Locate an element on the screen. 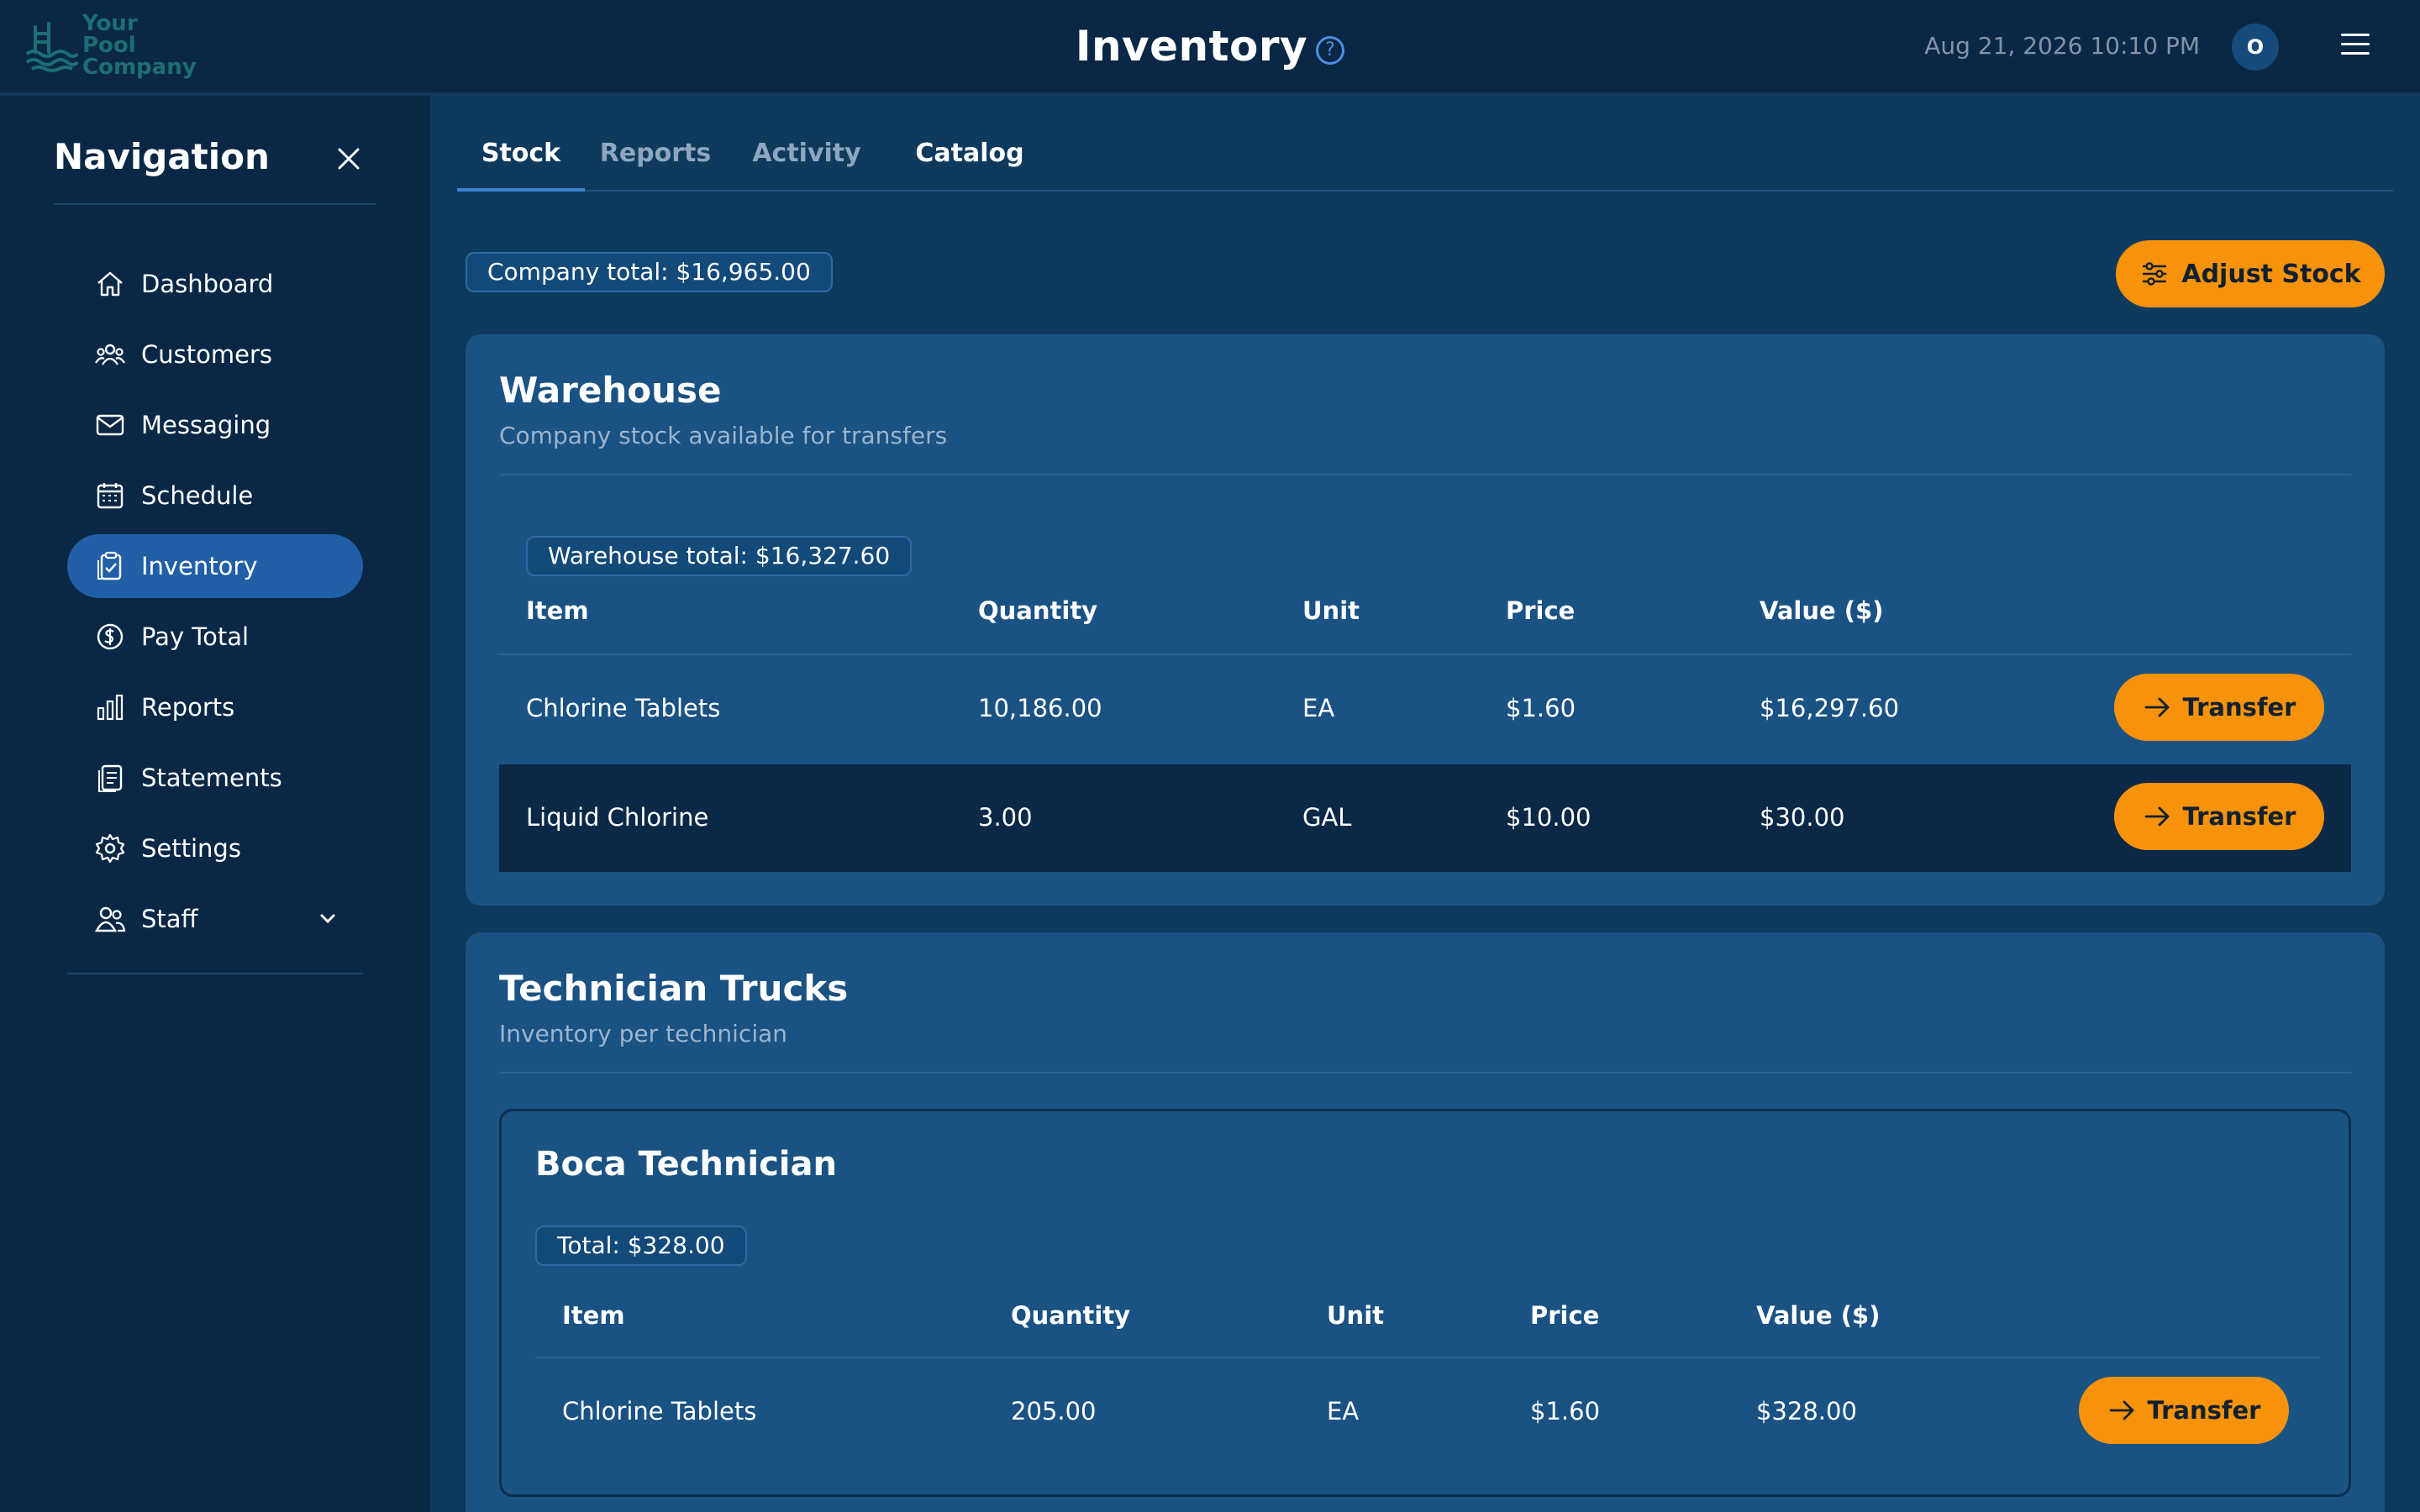 The image size is (2420, 1512). close-icon is located at coordinates (348, 158).